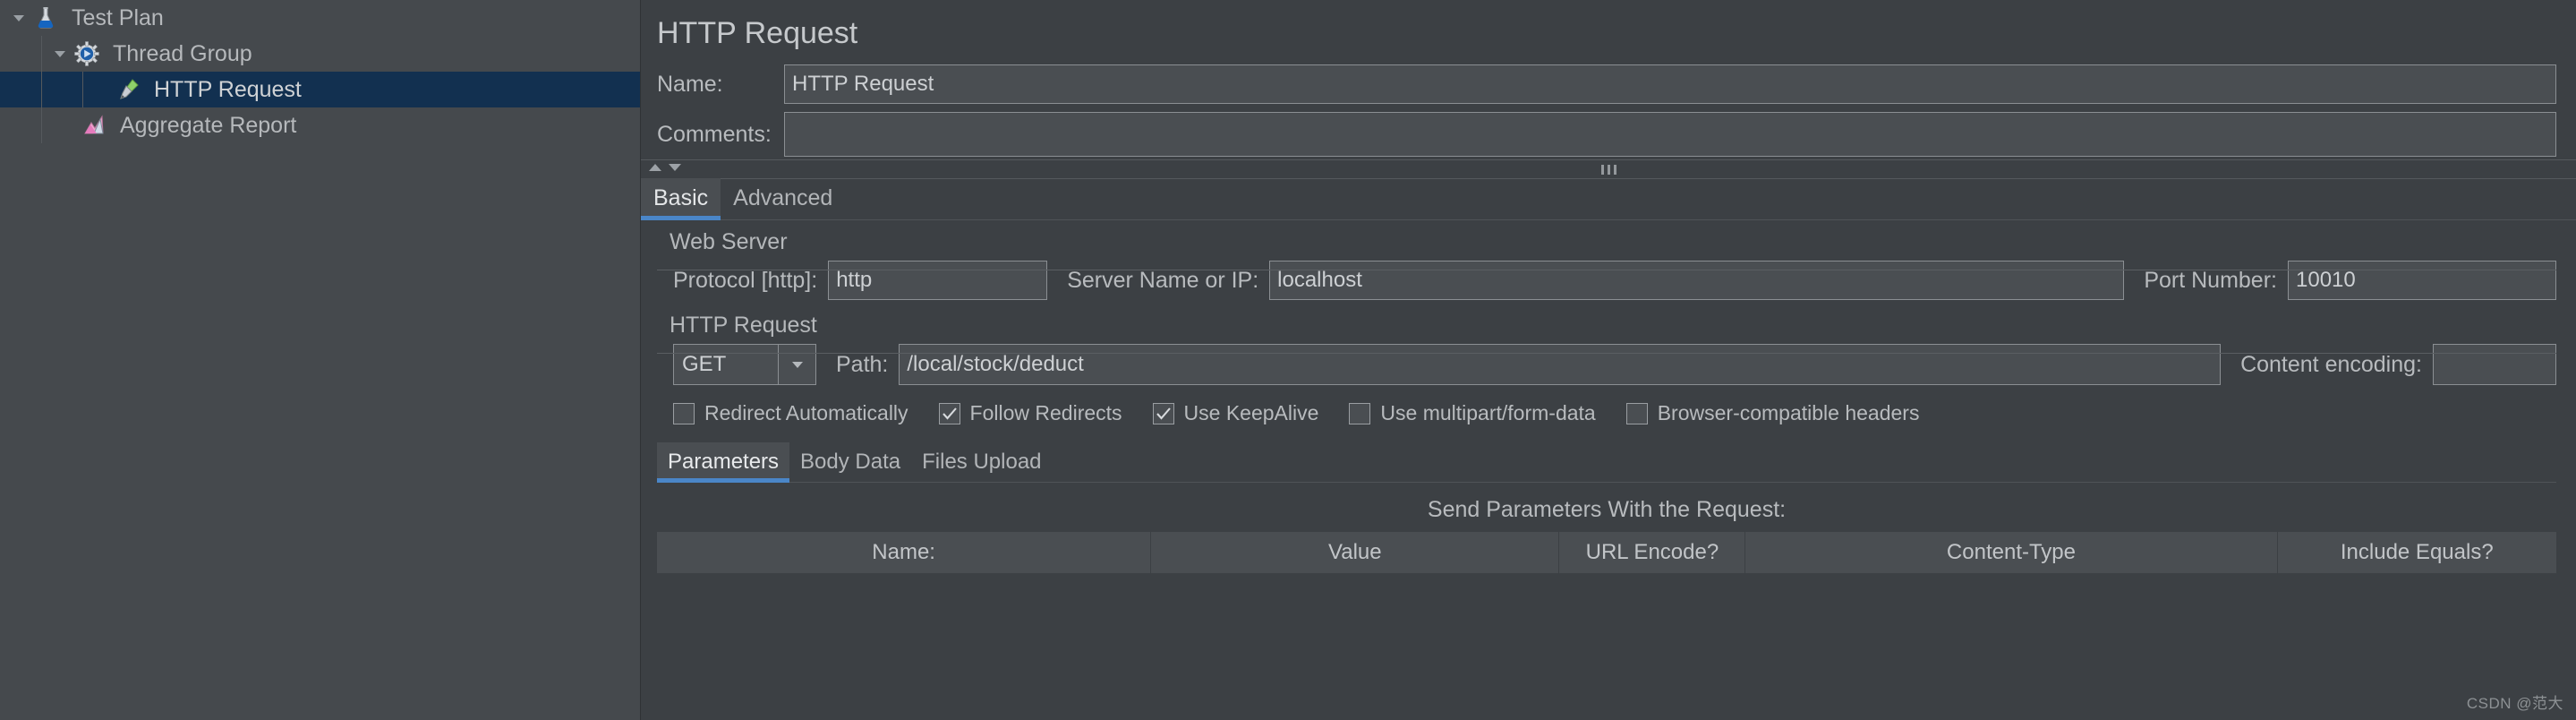 This screenshot has width=2576, height=720. What do you see at coordinates (320, 54) in the screenshot?
I see `tree-item-thread-group: Thread Group` at bounding box center [320, 54].